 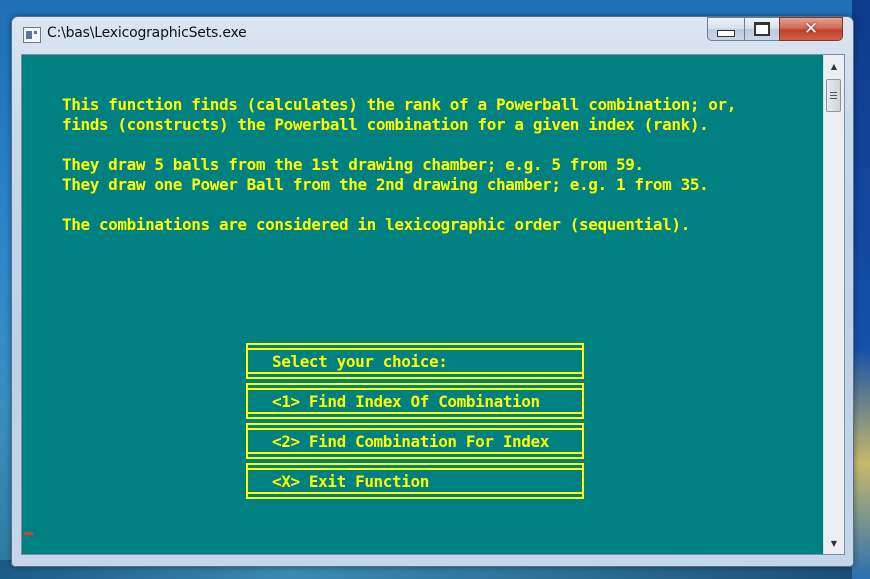 I want to click on scroll-up-icon: ▲, so click(x=834, y=66).